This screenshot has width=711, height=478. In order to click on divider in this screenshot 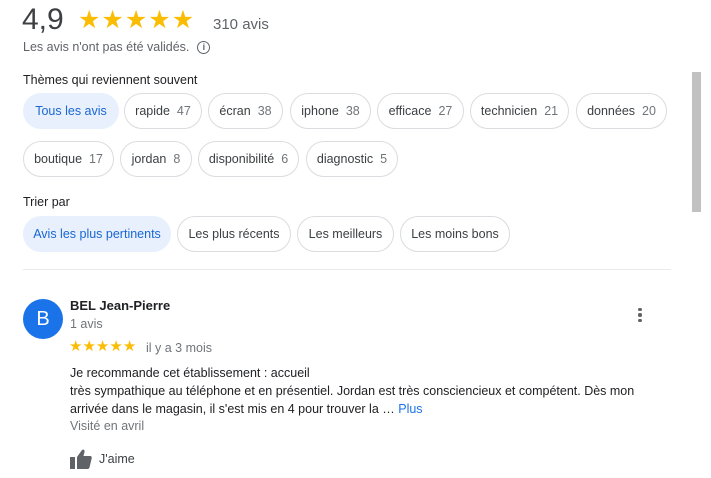, I will do `click(347, 269)`.